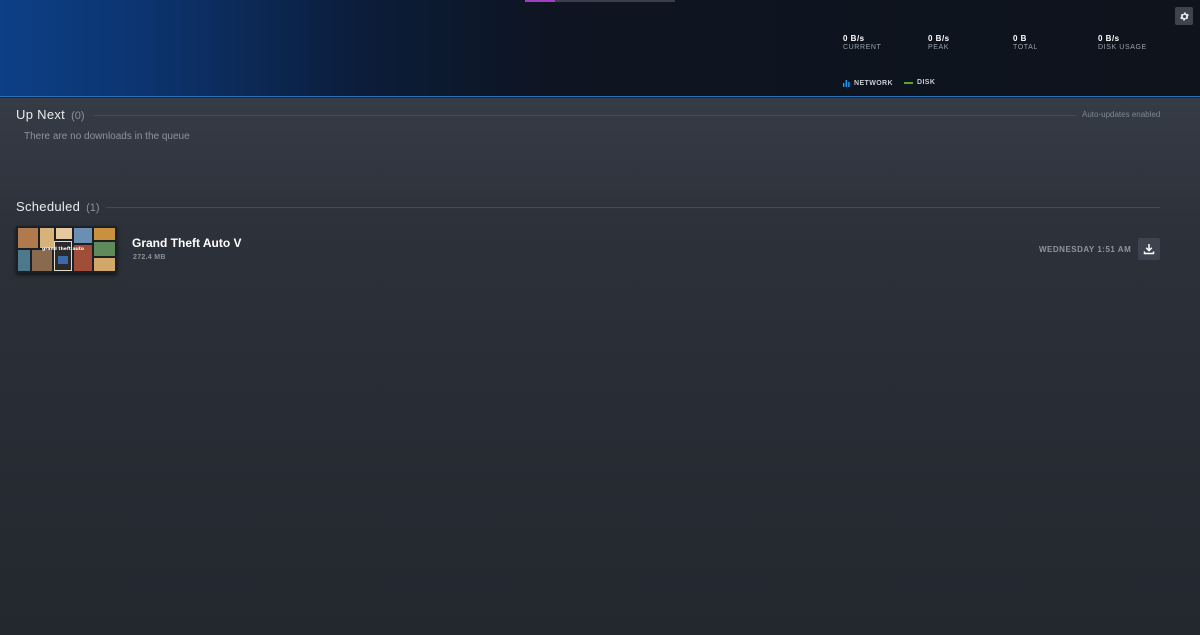 The width and height of the screenshot is (1200, 635). What do you see at coordinates (846, 83) in the screenshot?
I see `bar-chart-icon` at bounding box center [846, 83].